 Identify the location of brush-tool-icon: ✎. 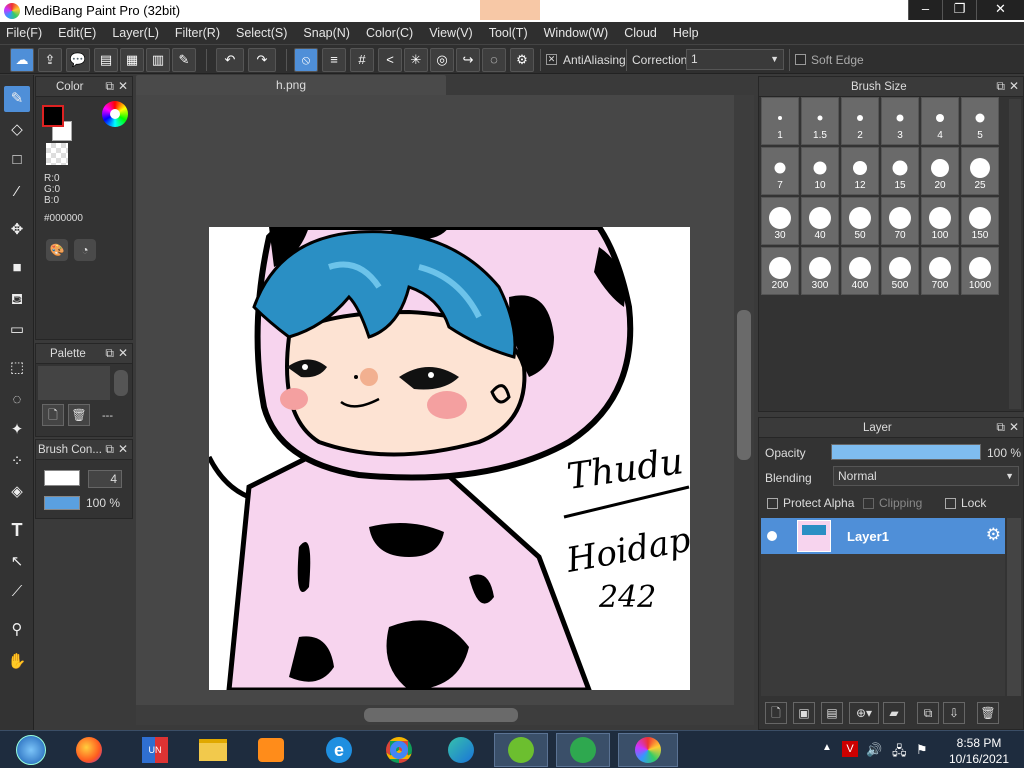
(17, 99).